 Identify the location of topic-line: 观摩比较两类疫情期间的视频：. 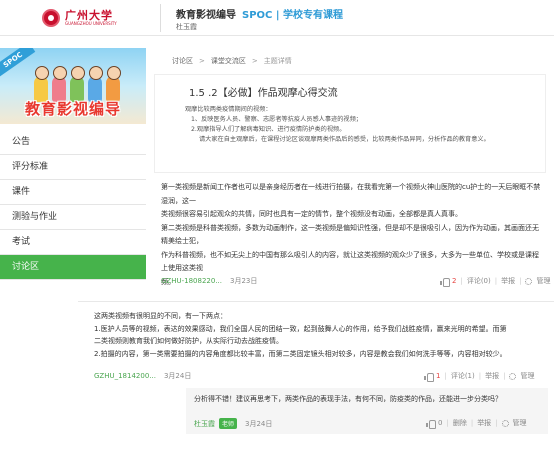
(228, 109).